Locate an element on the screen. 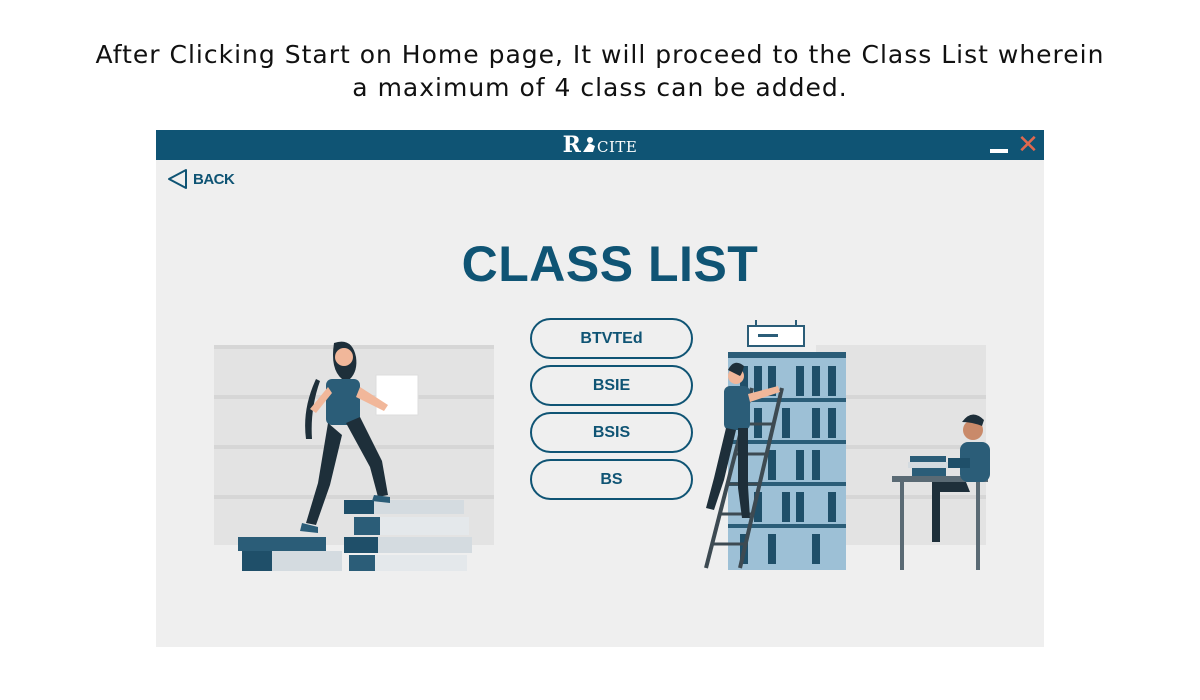 The width and height of the screenshot is (1200, 700). library-shelf-illustration is located at coordinates (847, 445).